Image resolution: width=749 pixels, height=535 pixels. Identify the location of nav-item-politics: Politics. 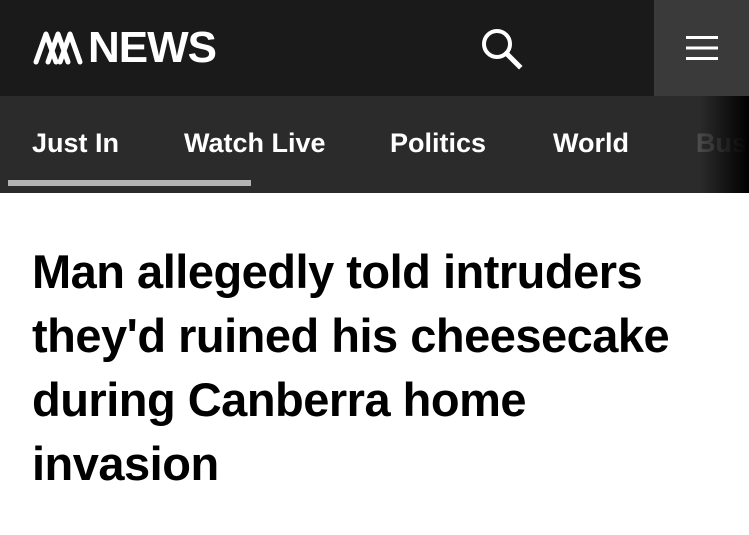
(438, 143).